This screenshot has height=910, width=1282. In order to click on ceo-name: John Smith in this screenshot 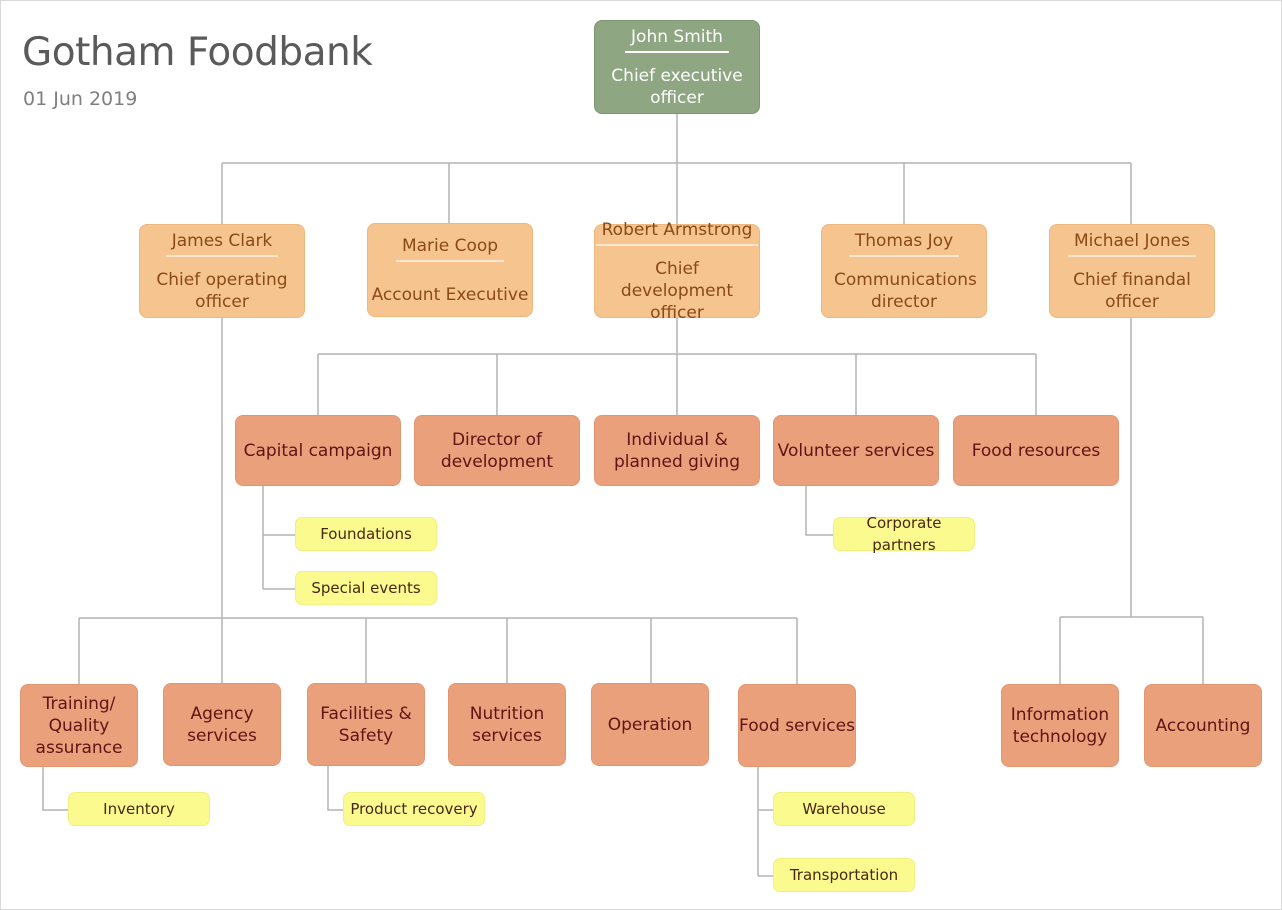, I will do `click(677, 39)`.